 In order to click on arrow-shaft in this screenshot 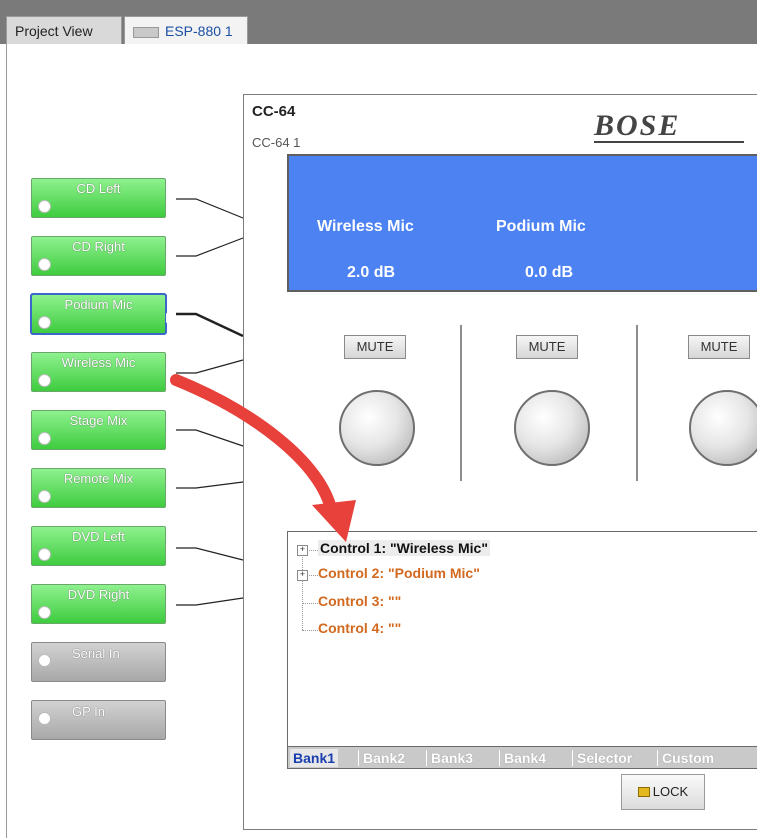, I will do `click(254, 446)`.